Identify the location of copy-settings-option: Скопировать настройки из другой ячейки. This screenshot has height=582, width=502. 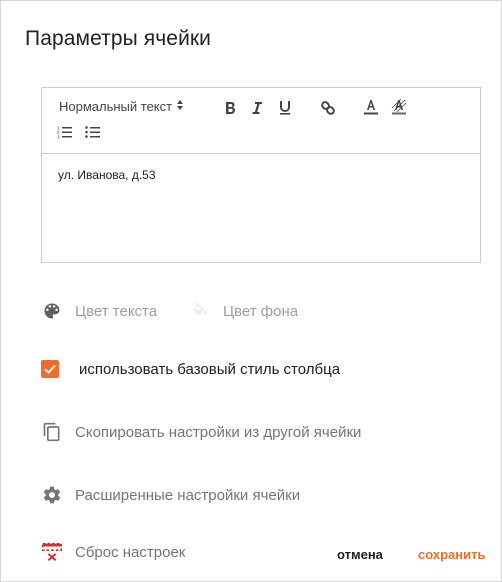
(201, 432).